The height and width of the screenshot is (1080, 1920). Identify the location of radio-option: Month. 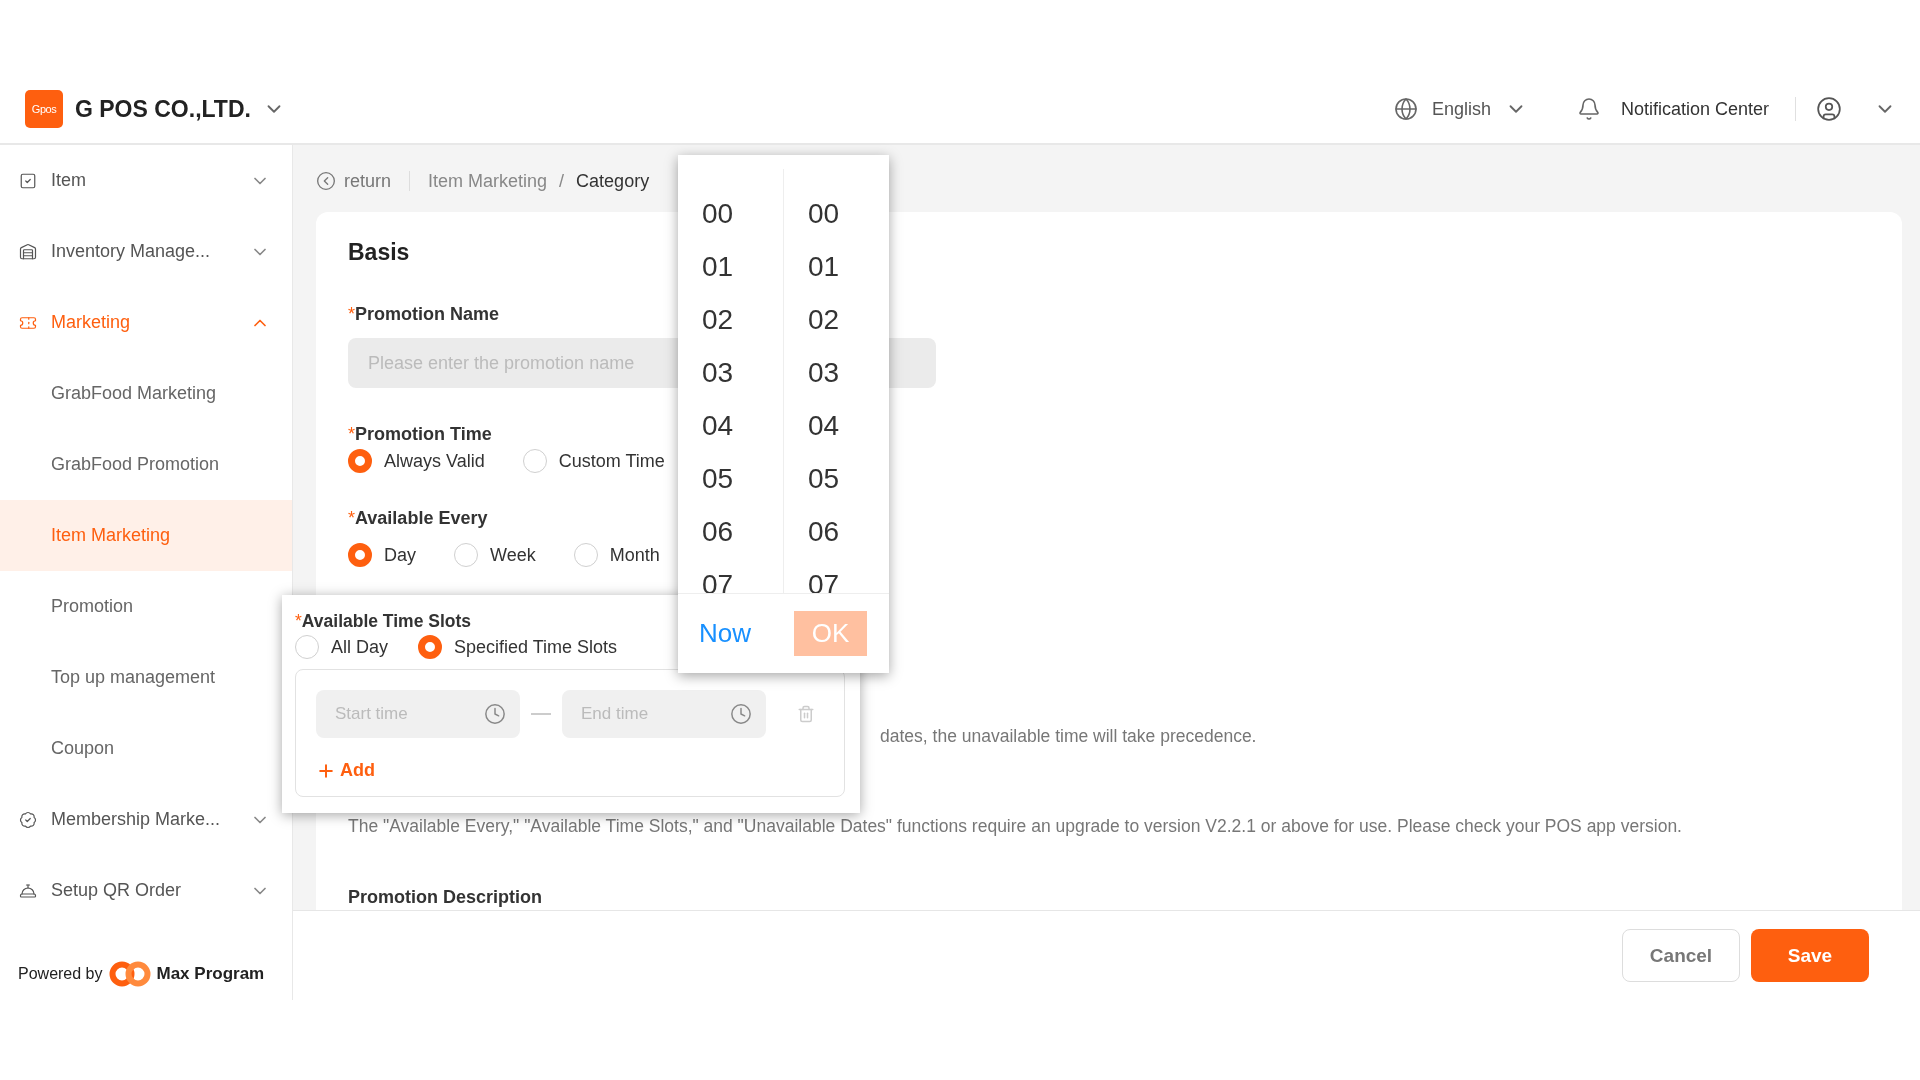
(616, 555).